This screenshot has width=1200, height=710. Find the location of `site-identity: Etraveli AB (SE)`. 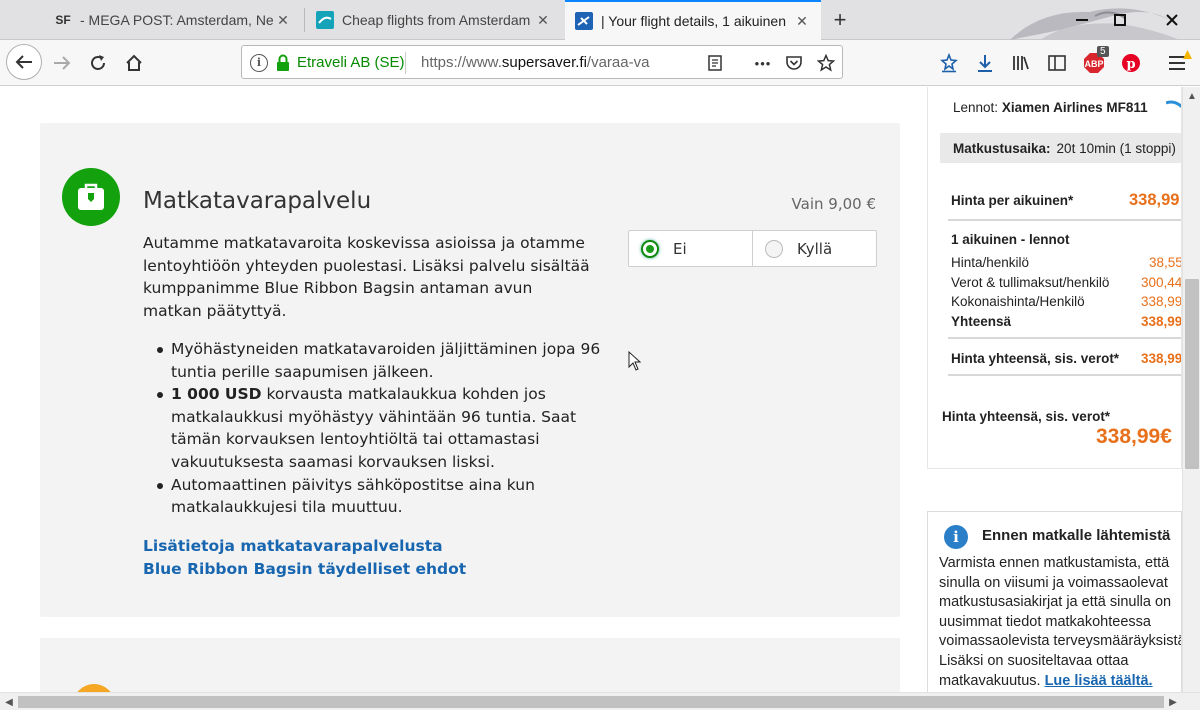

site-identity: Etraveli AB (SE) is located at coordinates (351, 62).